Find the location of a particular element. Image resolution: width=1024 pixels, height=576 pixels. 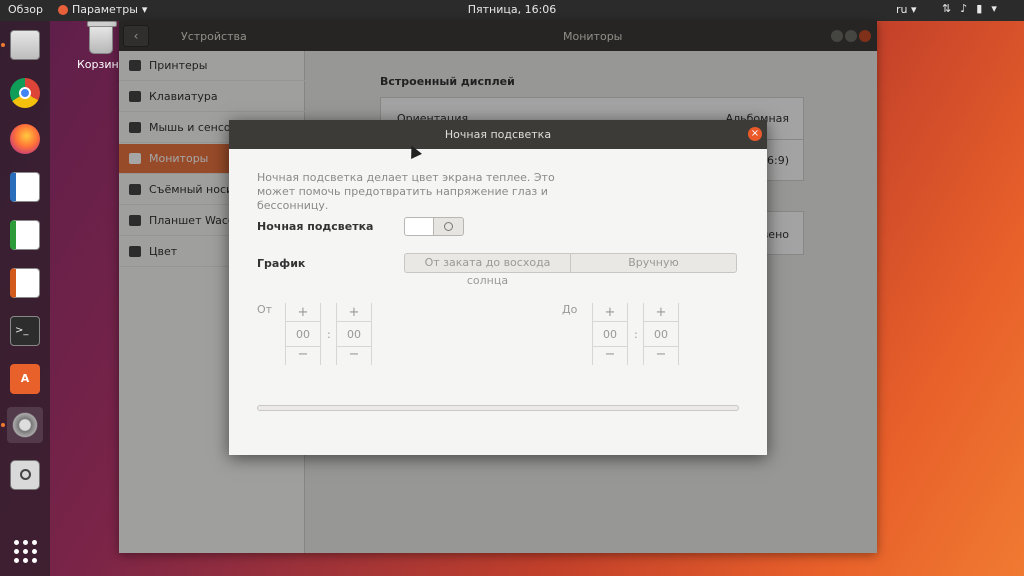

dock-calc is located at coordinates (25, 235).